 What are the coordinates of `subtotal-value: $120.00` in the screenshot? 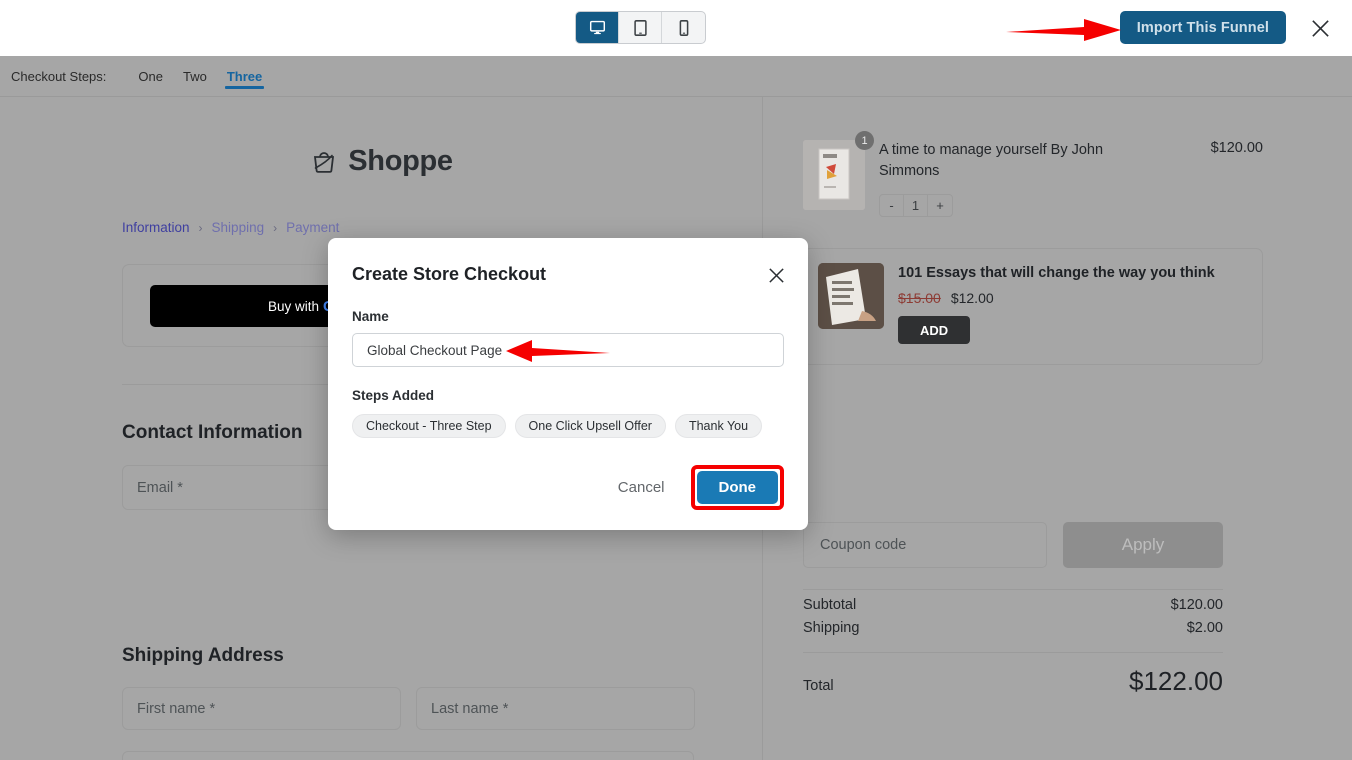 It's located at (1196, 605).